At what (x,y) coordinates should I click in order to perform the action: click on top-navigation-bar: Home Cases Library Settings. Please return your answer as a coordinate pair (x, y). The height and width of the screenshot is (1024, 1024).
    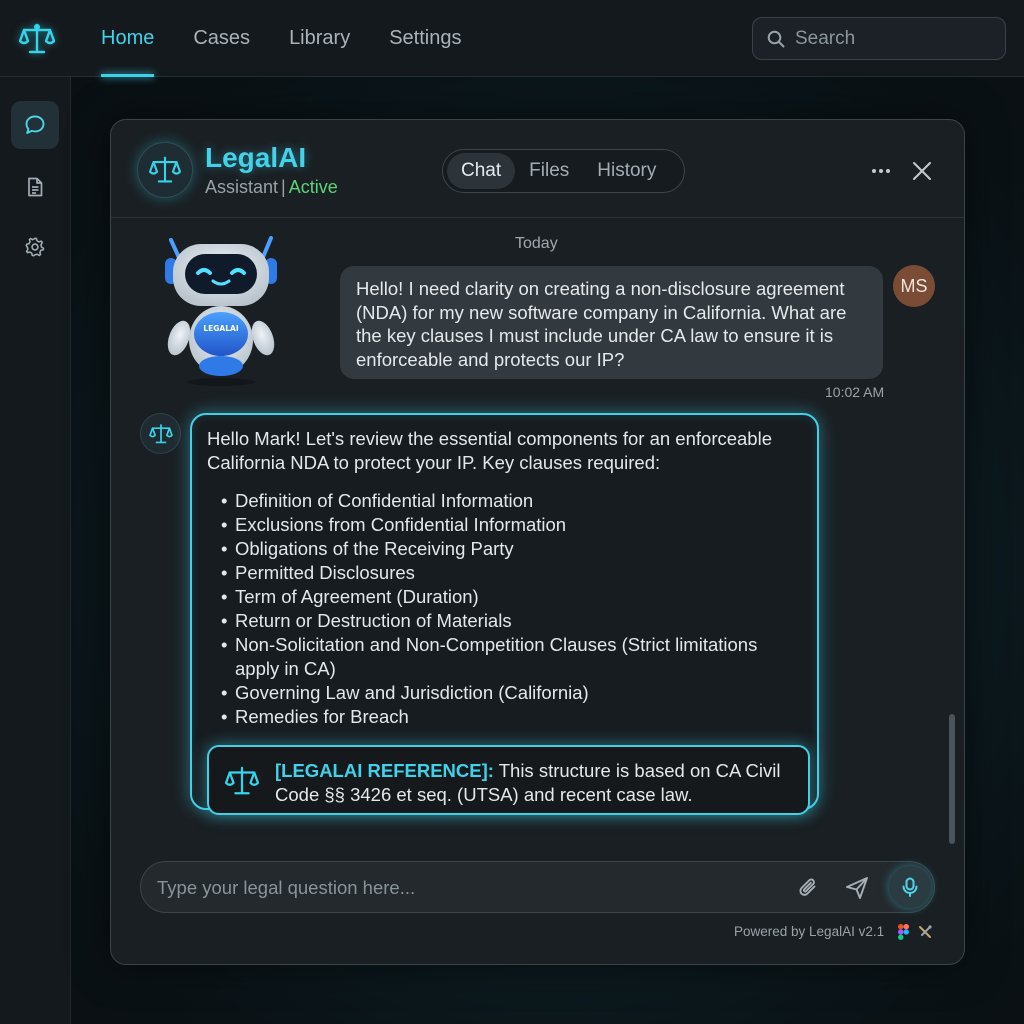
    Looking at the image, I should click on (512, 38).